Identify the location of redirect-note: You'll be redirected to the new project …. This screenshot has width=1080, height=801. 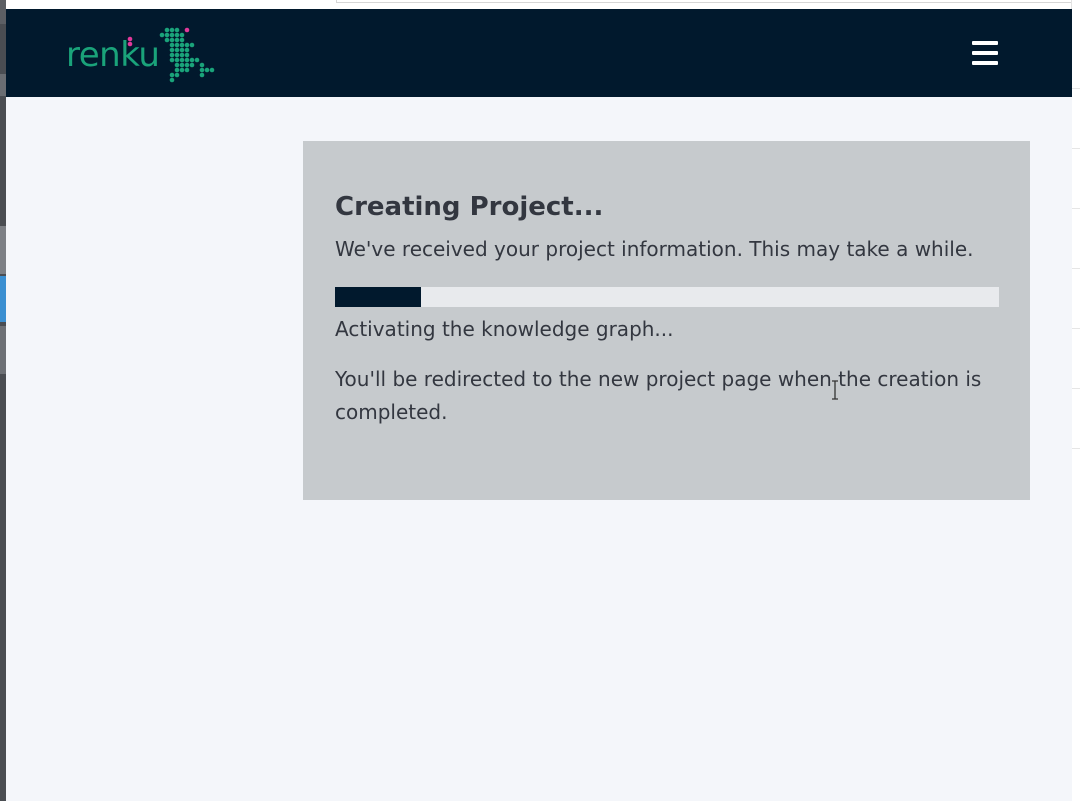
(658, 395).